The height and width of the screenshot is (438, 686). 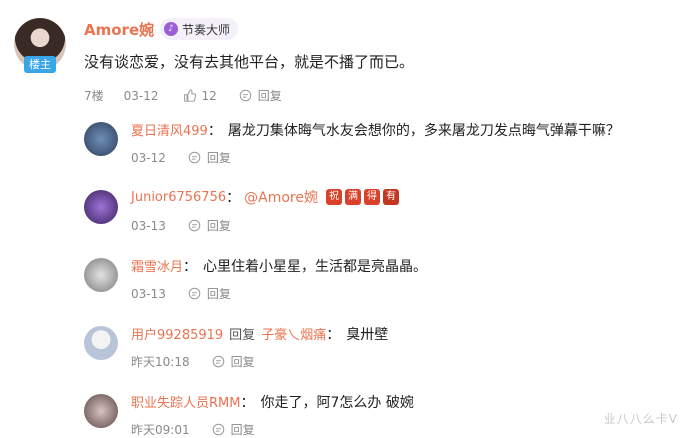 I want to click on reply-author: 霜雪冰月, so click(x=157, y=265).